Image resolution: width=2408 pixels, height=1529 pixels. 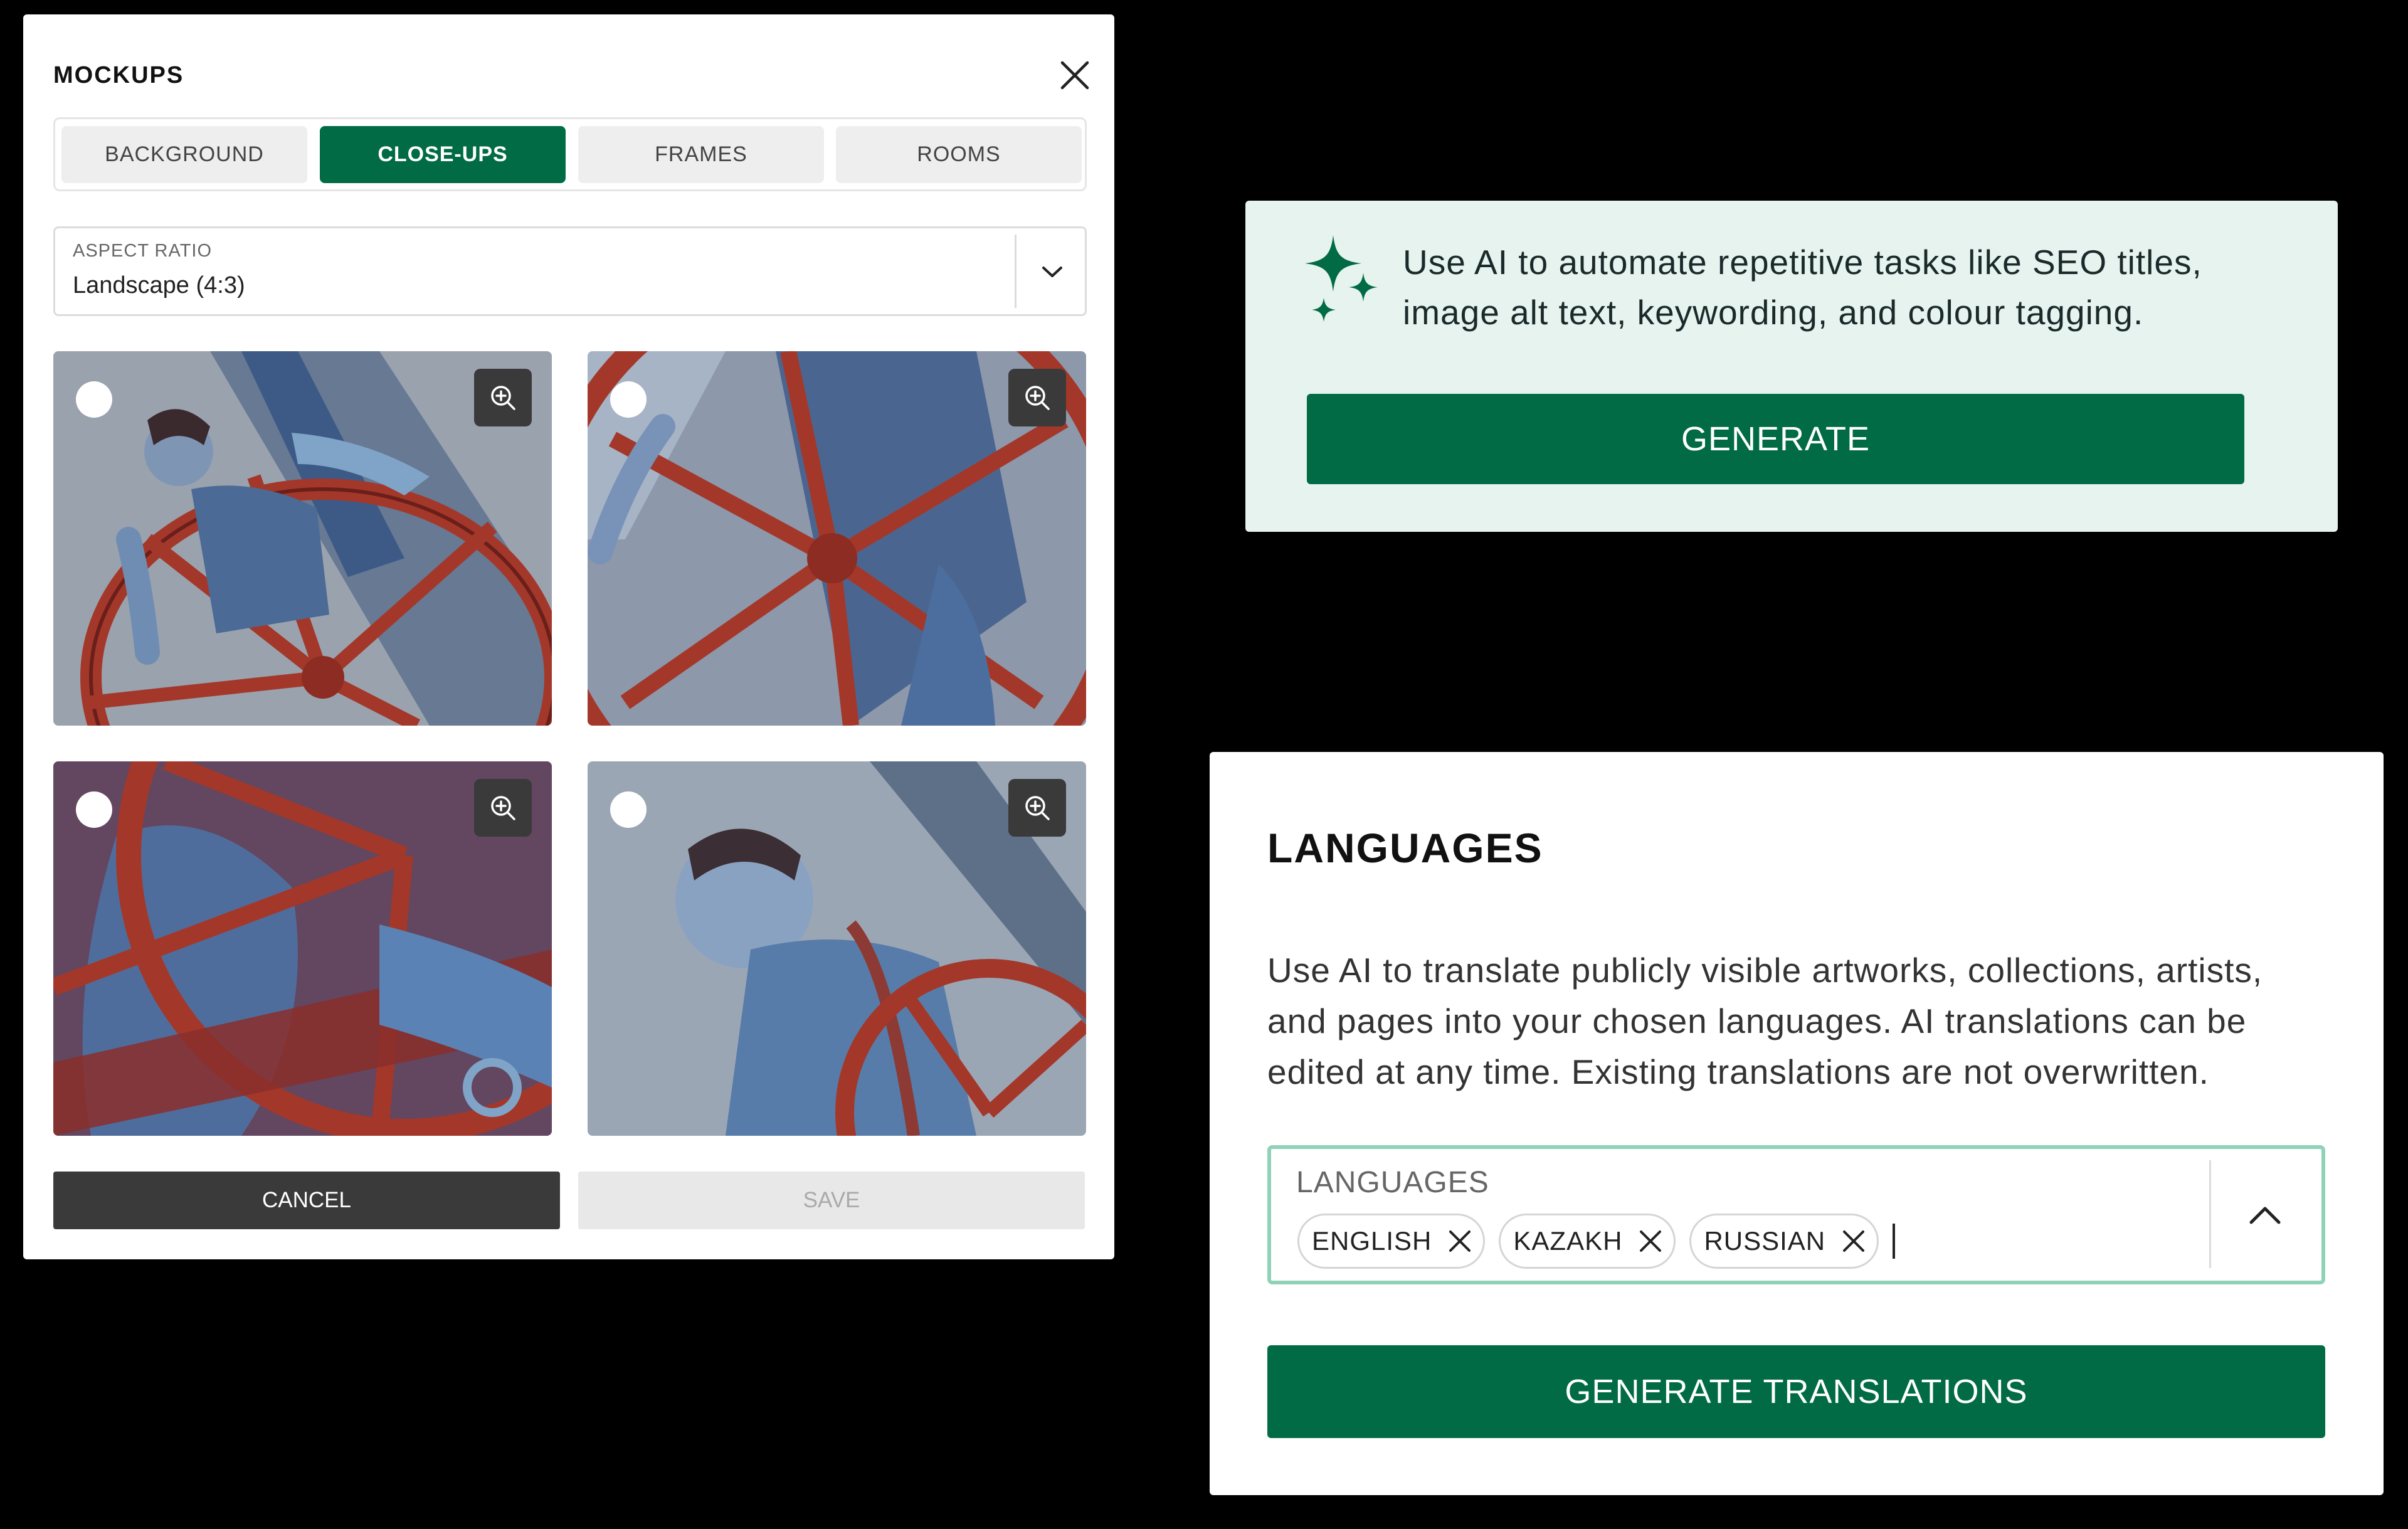 What do you see at coordinates (831, 1200) in the screenshot?
I see `save-button: SAVE` at bounding box center [831, 1200].